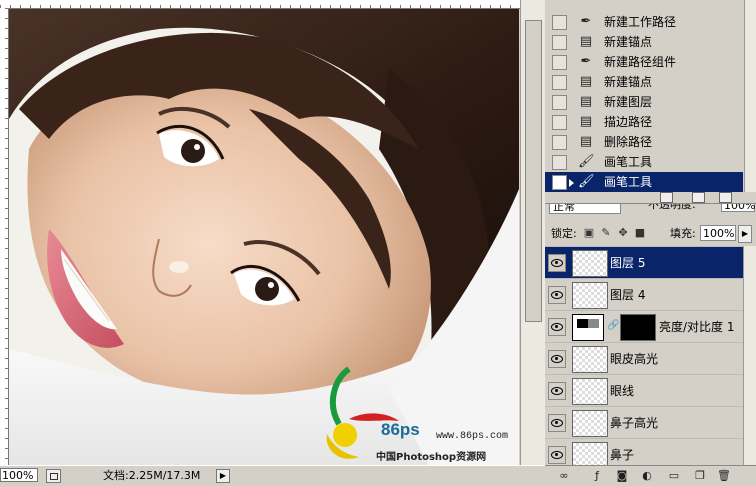 The image size is (756, 486). What do you see at coordinates (640, 22) in the screenshot?
I see `history-state-label: 新建工作路径` at bounding box center [640, 22].